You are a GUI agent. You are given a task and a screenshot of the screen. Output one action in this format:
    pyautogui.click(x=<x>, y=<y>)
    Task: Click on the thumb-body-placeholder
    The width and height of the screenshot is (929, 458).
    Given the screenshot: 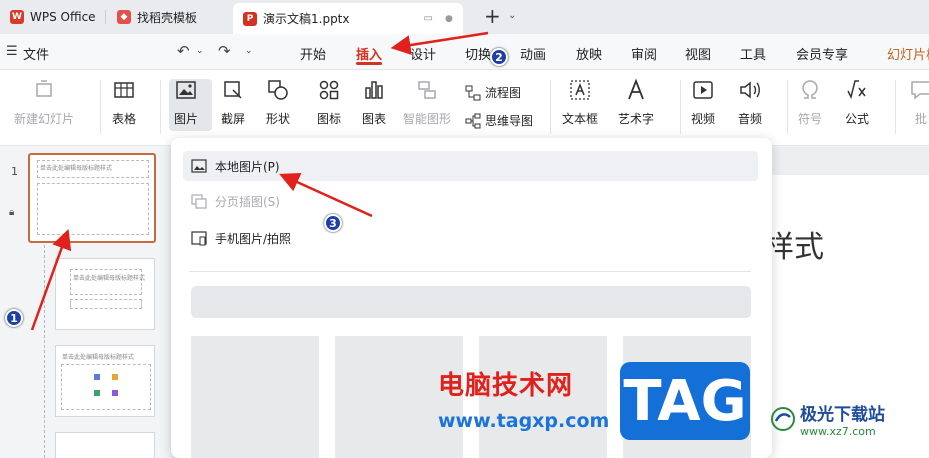 What is the action you would take?
    pyautogui.click(x=93, y=209)
    